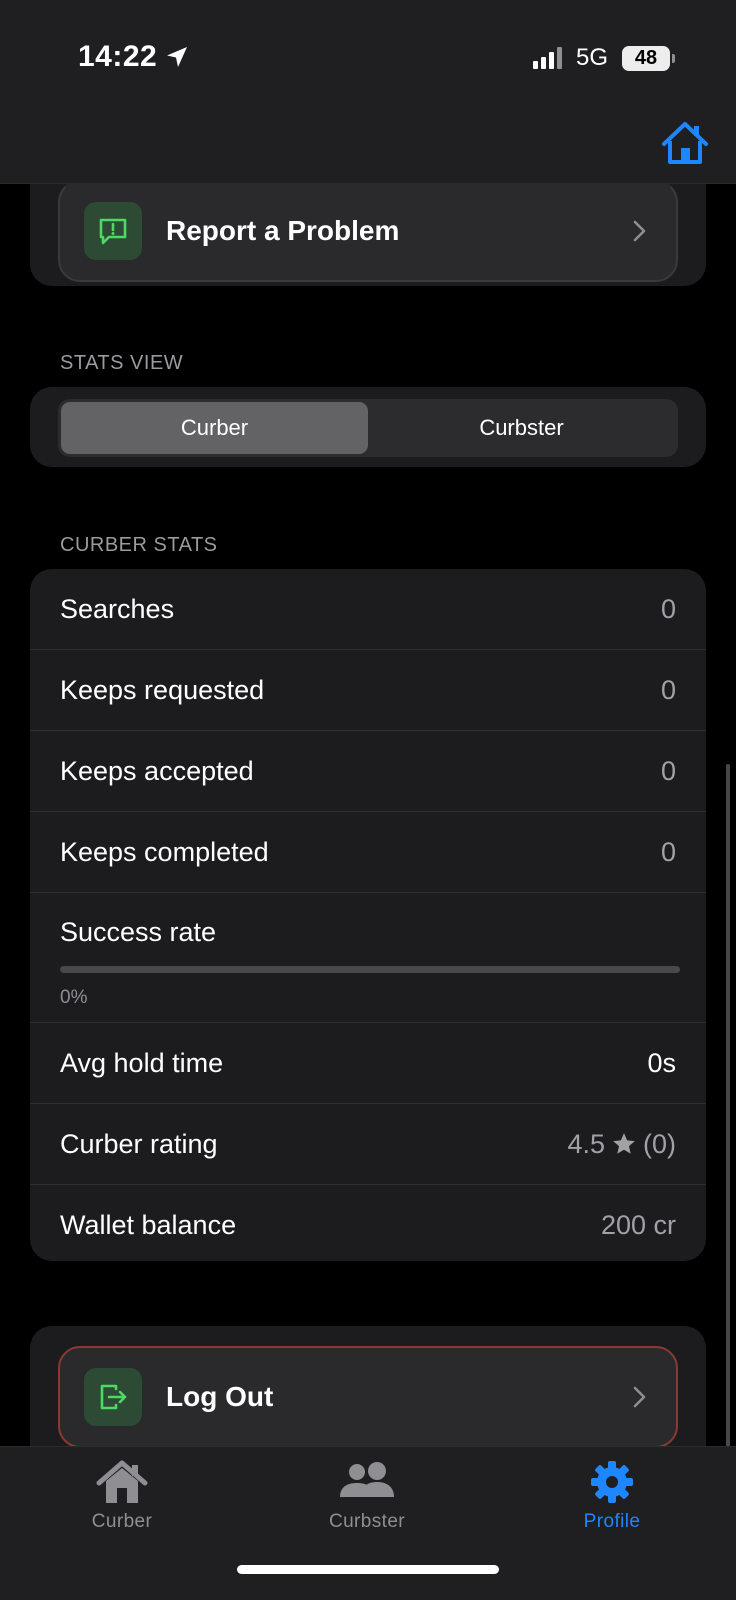 This screenshot has width=736, height=1600. Describe the element at coordinates (139, 545) in the screenshot. I see `curber-stats-header: CURBER STATS` at that location.